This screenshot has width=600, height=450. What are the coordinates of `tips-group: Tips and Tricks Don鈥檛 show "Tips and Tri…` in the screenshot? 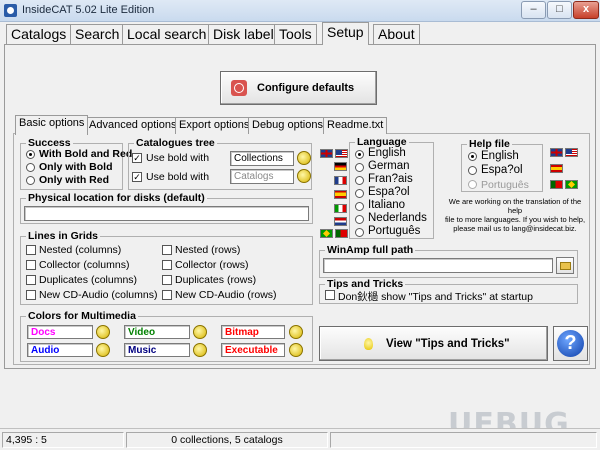 It's located at (448, 291).